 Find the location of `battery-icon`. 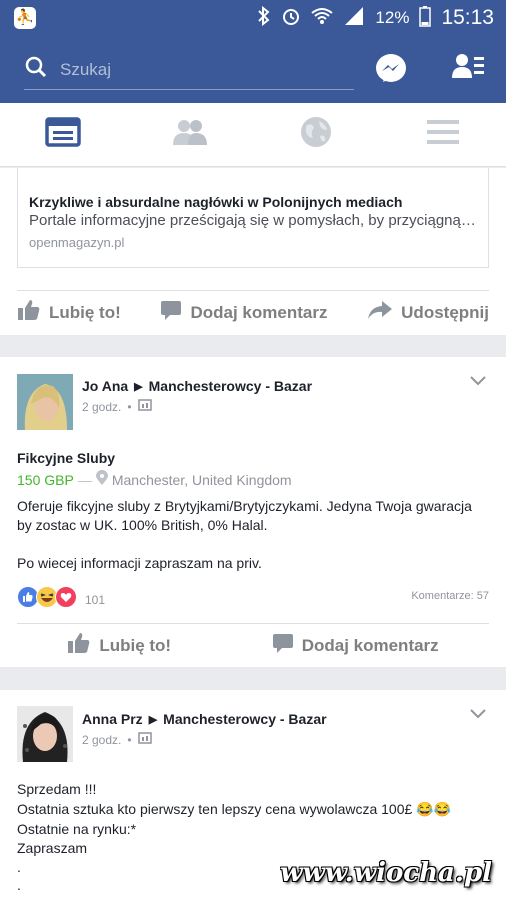

battery-icon is located at coordinates (425, 18).